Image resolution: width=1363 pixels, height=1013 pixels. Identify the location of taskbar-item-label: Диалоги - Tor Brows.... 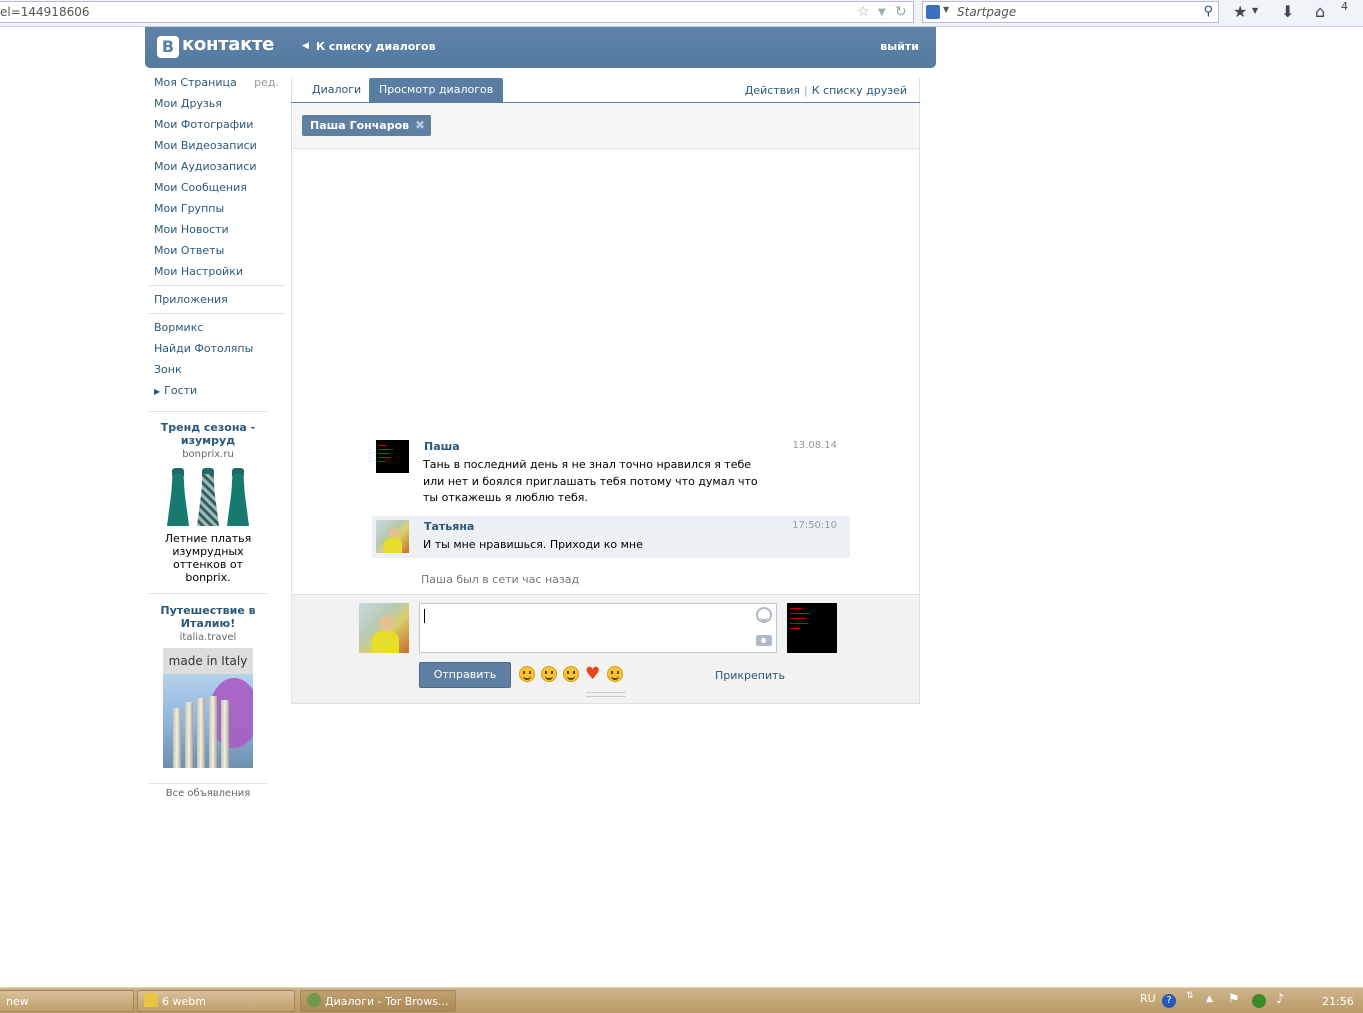
(387, 1001).